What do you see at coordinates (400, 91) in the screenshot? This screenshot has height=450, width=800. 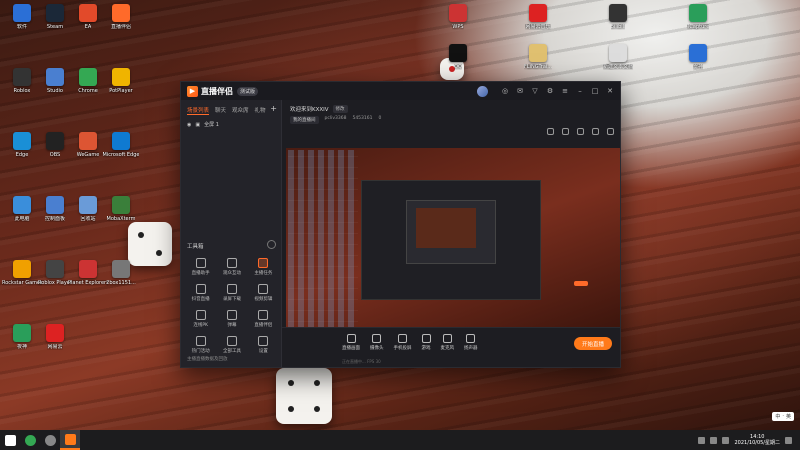 I see `title-bar: ▶ 直播伴侣 测试版 ◎ ✉ ▽ ⚙ ≡ – □ ✕` at bounding box center [400, 91].